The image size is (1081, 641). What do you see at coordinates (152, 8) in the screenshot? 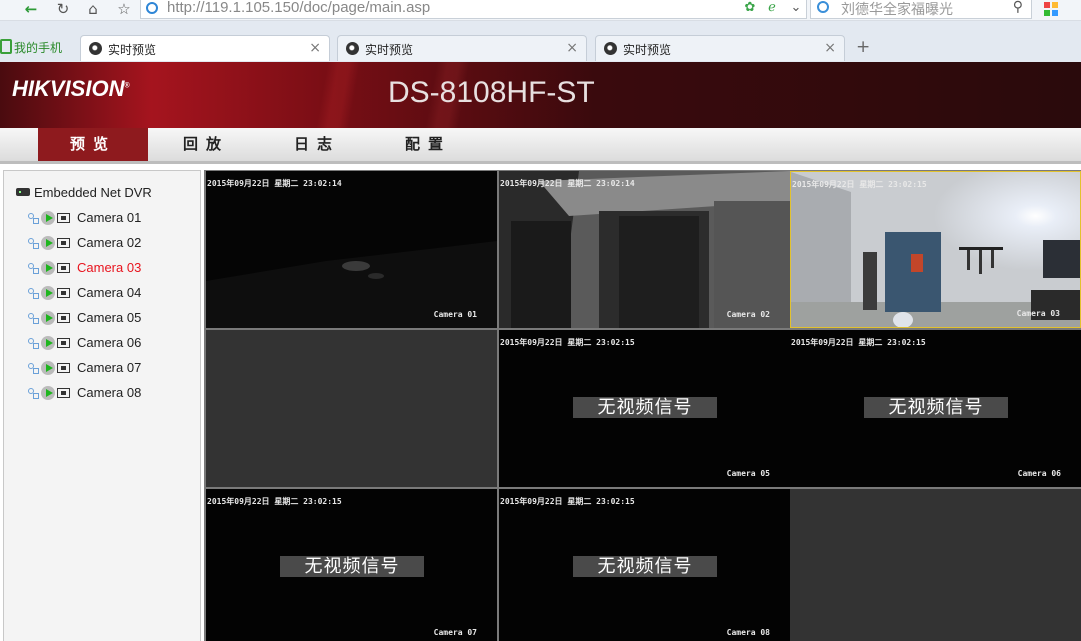
I see `globe-icon` at bounding box center [152, 8].